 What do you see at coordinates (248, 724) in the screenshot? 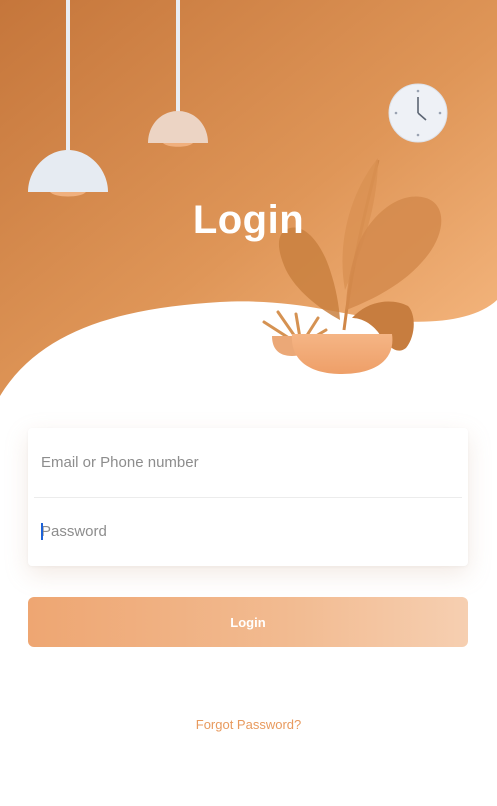
I see `forgot-password-link: Forgot Password?` at bounding box center [248, 724].